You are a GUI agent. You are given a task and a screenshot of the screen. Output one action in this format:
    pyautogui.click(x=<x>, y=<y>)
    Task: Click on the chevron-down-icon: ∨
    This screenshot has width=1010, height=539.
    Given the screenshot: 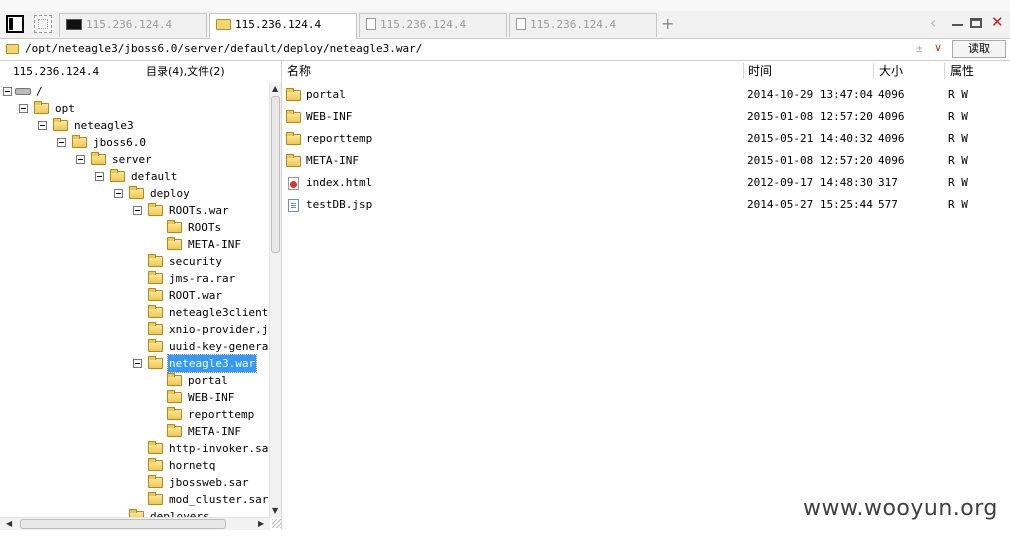 What is the action you would take?
    pyautogui.click(x=938, y=47)
    